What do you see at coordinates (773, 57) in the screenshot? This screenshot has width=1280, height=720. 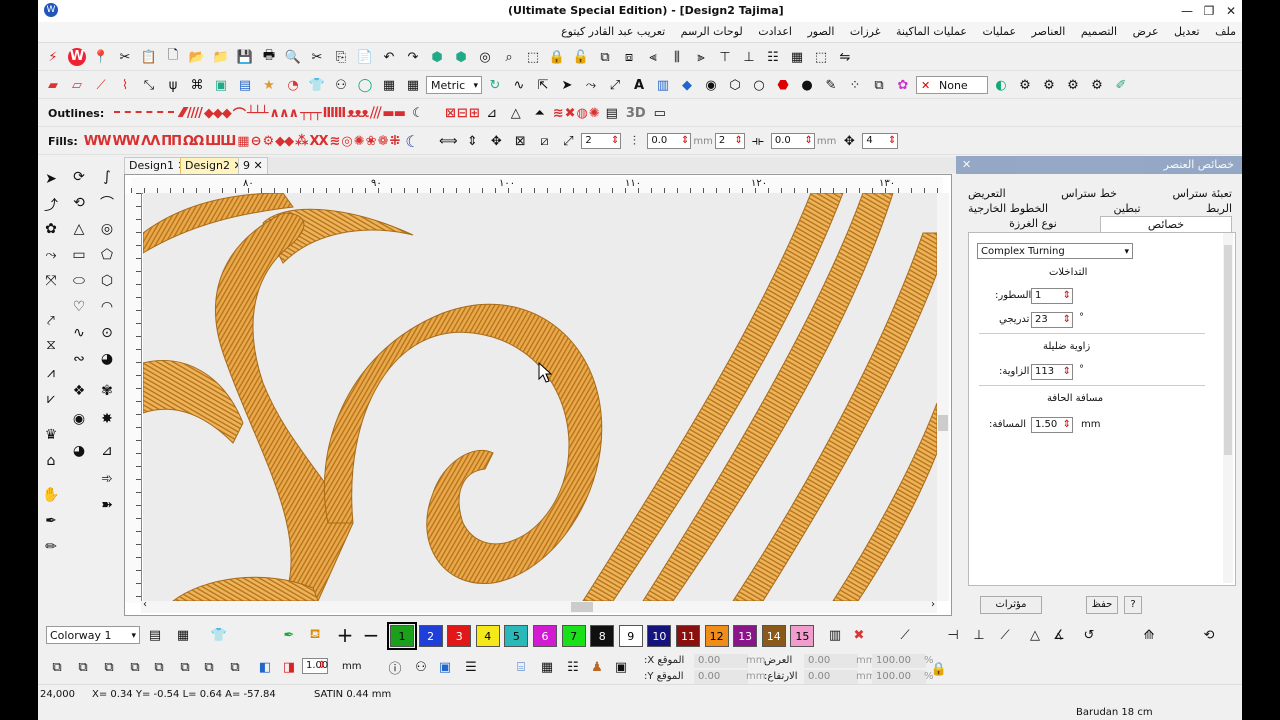 I see `distribute-icon: ☷` at bounding box center [773, 57].